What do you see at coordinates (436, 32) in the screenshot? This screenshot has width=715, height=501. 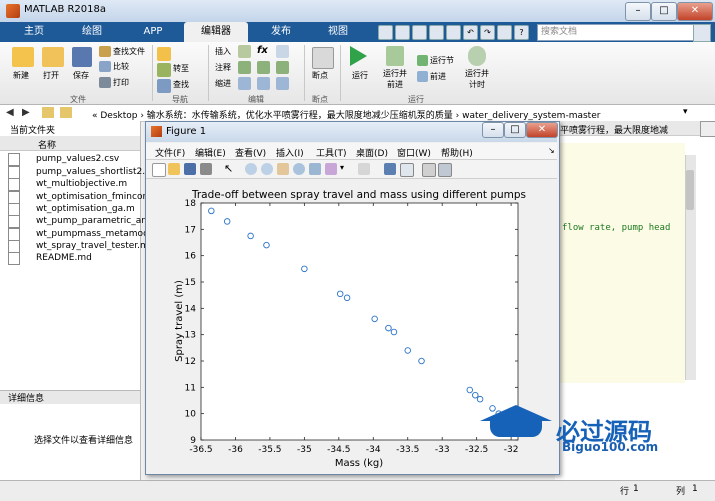 I see `quick-copy-icon` at bounding box center [436, 32].